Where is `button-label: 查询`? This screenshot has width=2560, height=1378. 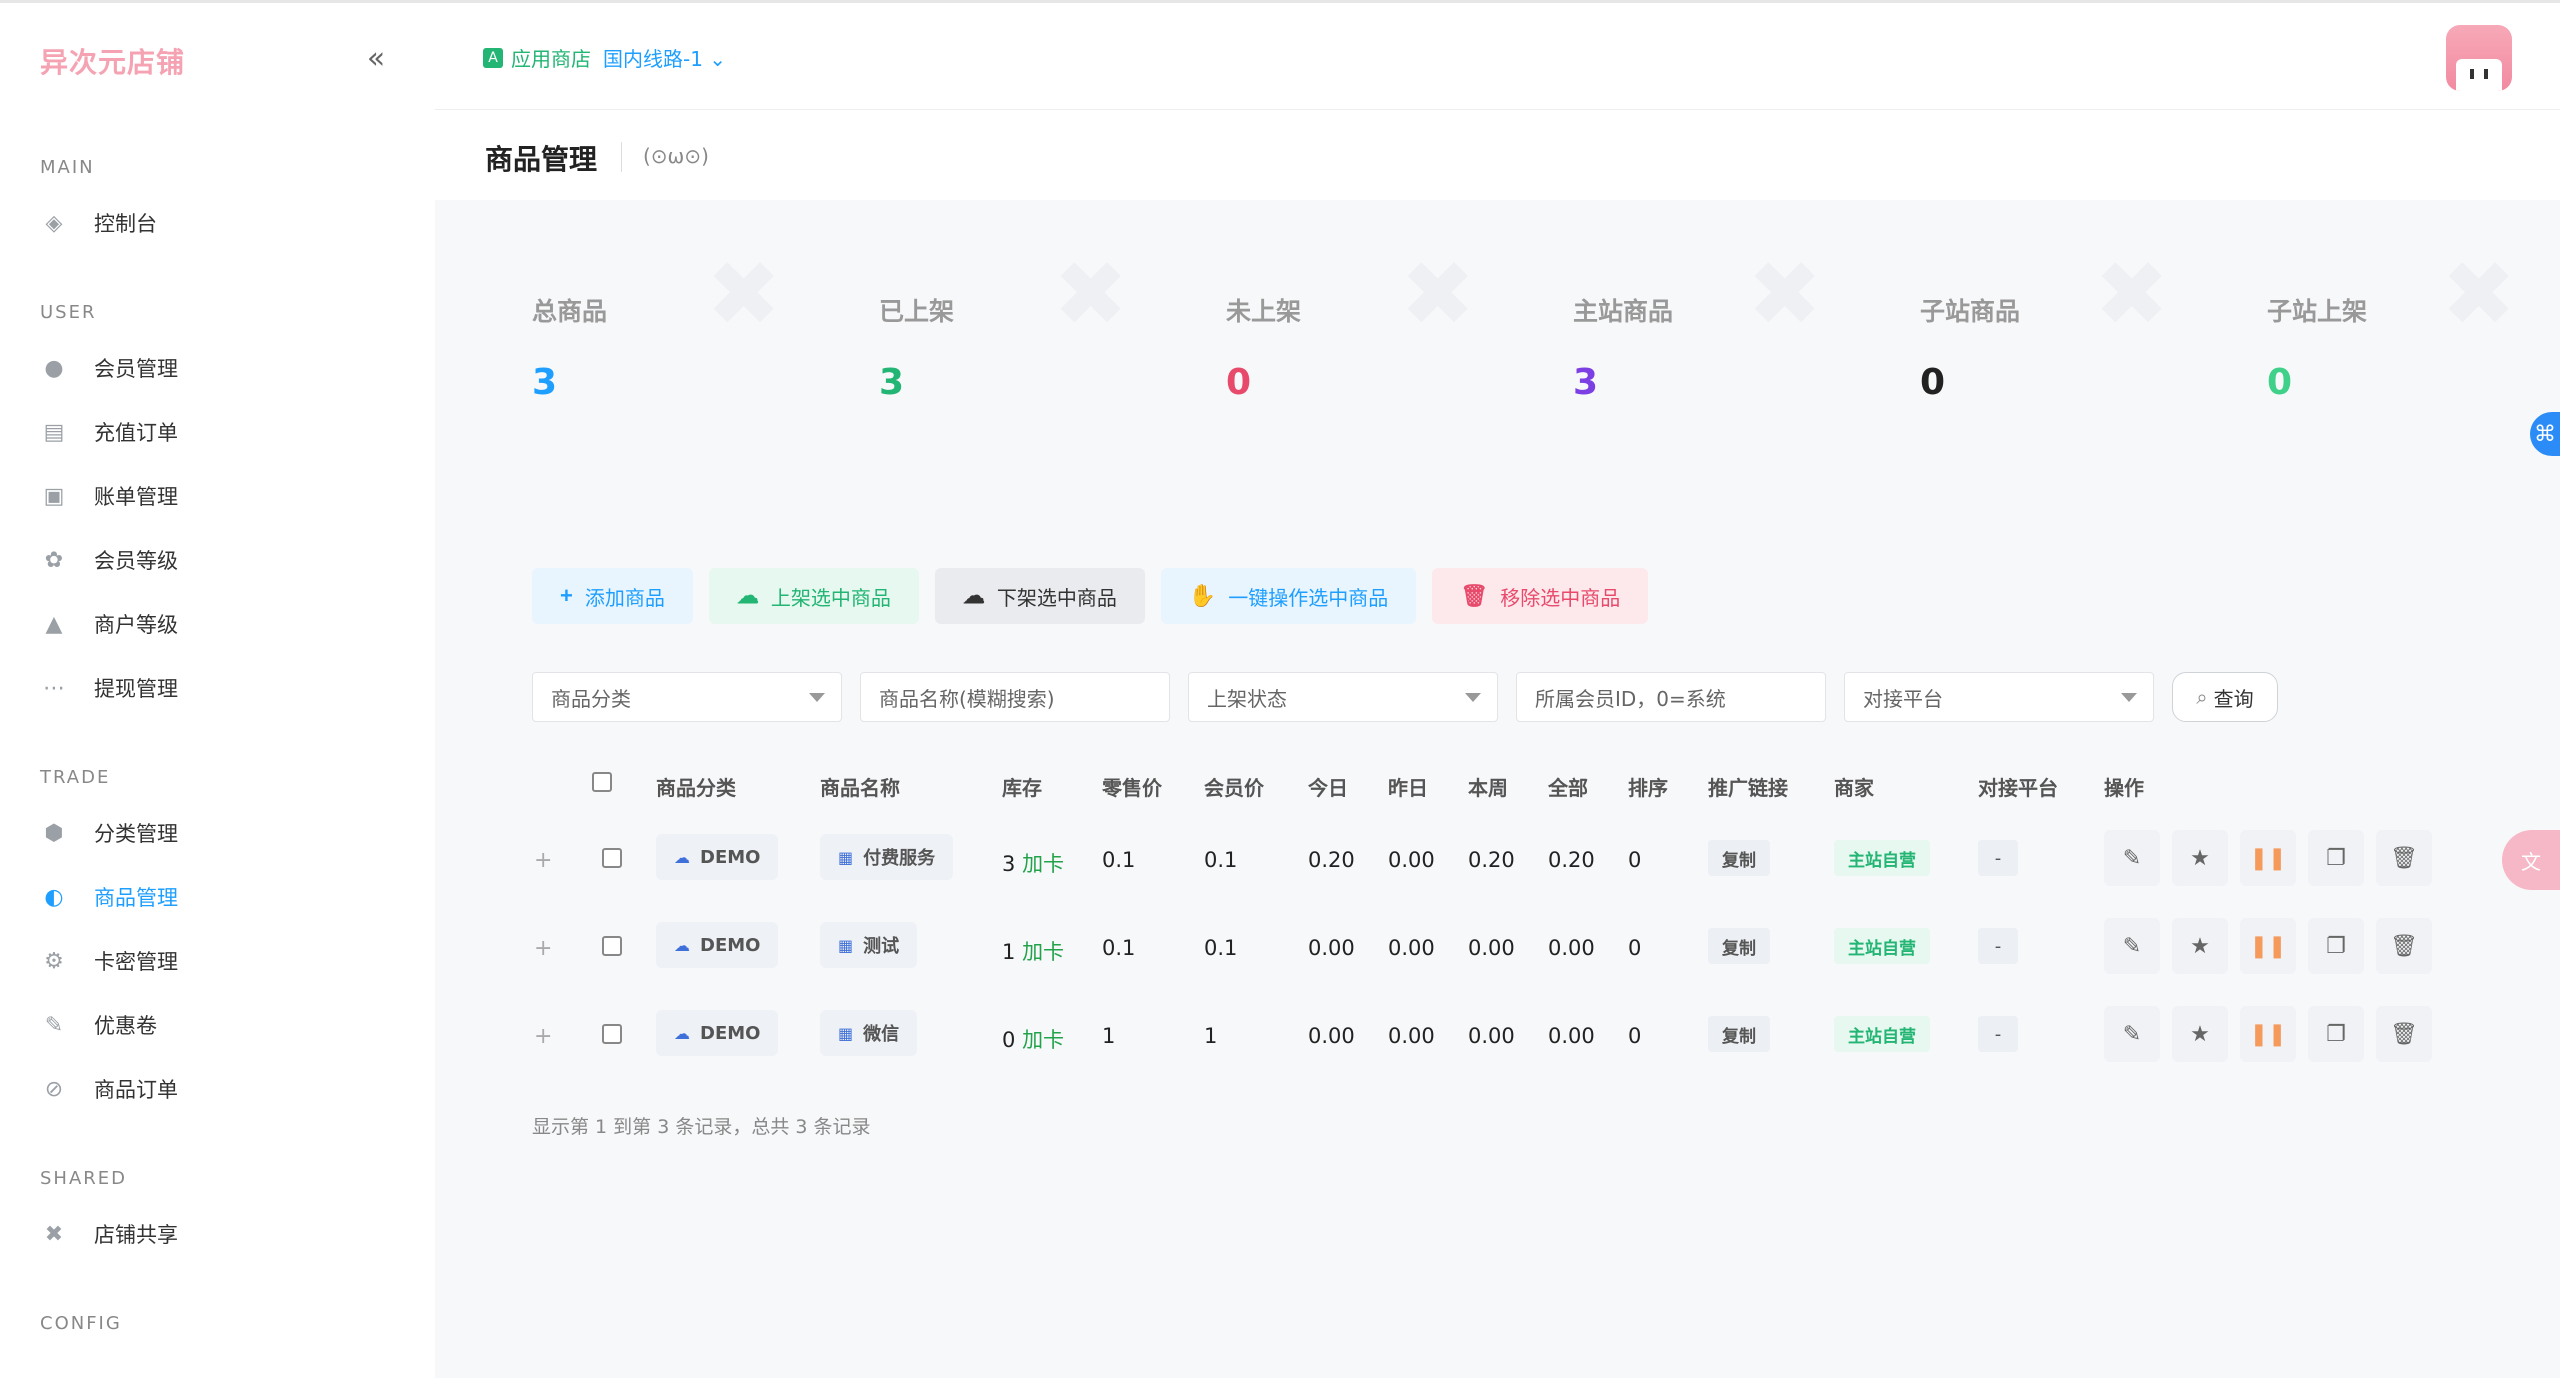
button-label: 查询 is located at coordinates (2233, 698).